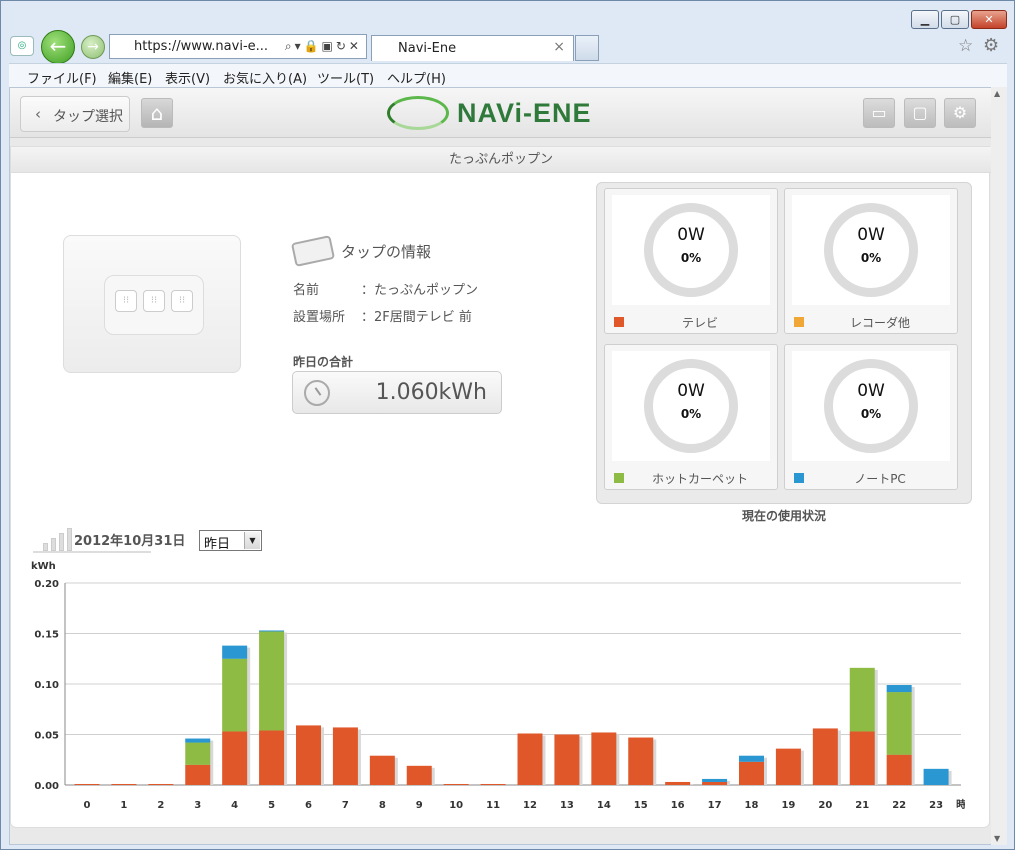 This screenshot has height=850, width=1015. What do you see at coordinates (252, 540) in the screenshot?
I see `chevron-down-icon: ▼` at bounding box center [252, 540].